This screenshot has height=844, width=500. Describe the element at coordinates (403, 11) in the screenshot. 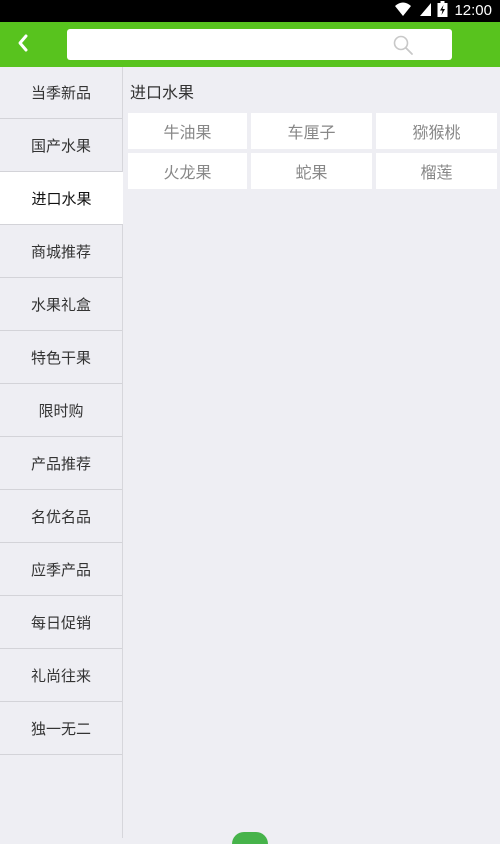

I see `wifi-icon` at that location.